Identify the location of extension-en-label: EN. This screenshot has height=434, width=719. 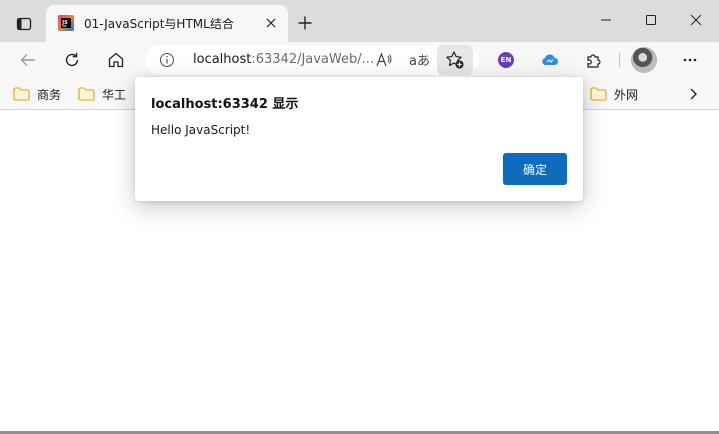
(506, 60).